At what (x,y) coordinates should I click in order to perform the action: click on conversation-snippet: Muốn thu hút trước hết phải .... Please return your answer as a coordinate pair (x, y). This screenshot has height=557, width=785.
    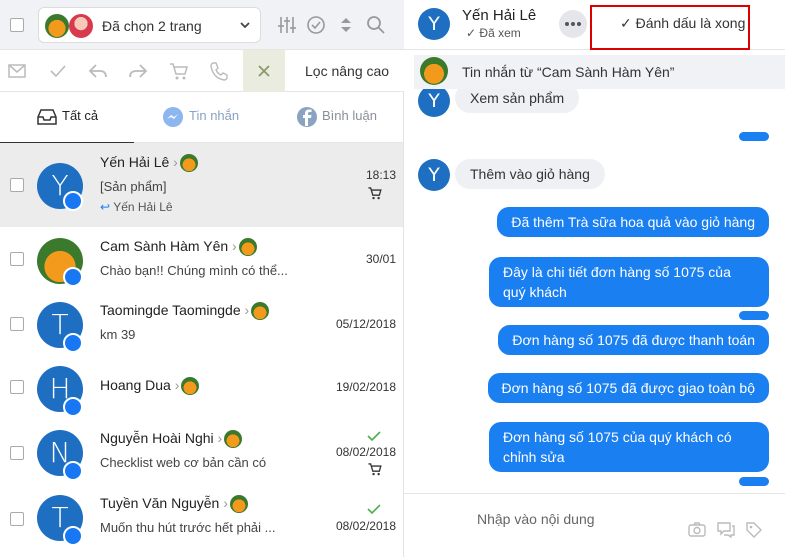
    Looking at the image, I should click on (188, 527).